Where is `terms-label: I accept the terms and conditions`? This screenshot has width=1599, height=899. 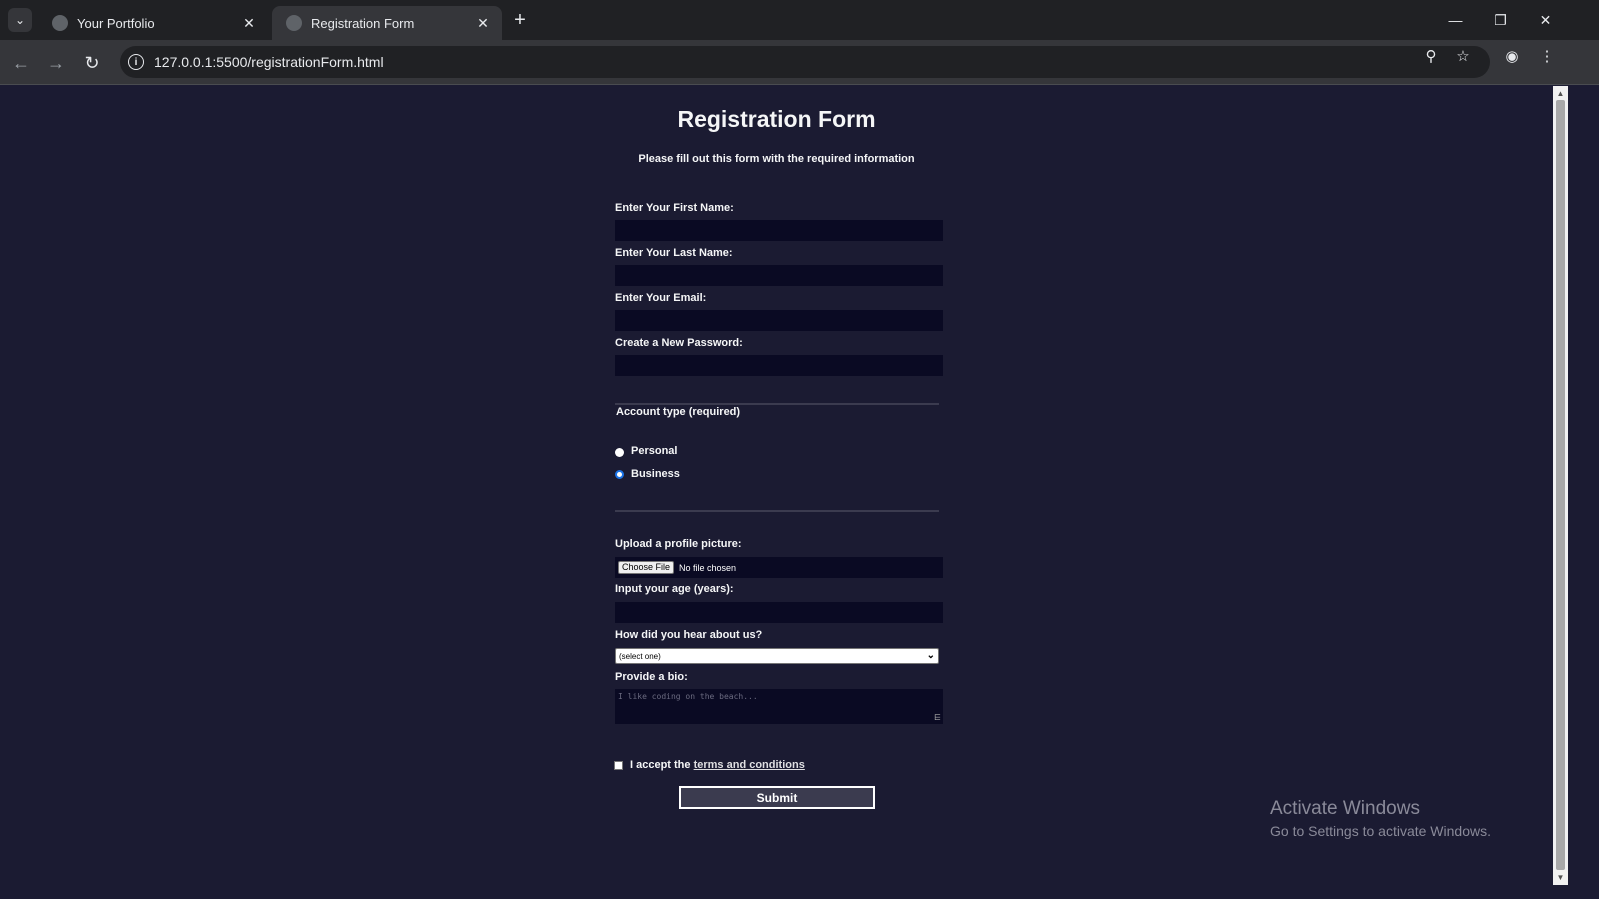 terms-label: I accept the terms and conditions is located at coordinates (717, 765).